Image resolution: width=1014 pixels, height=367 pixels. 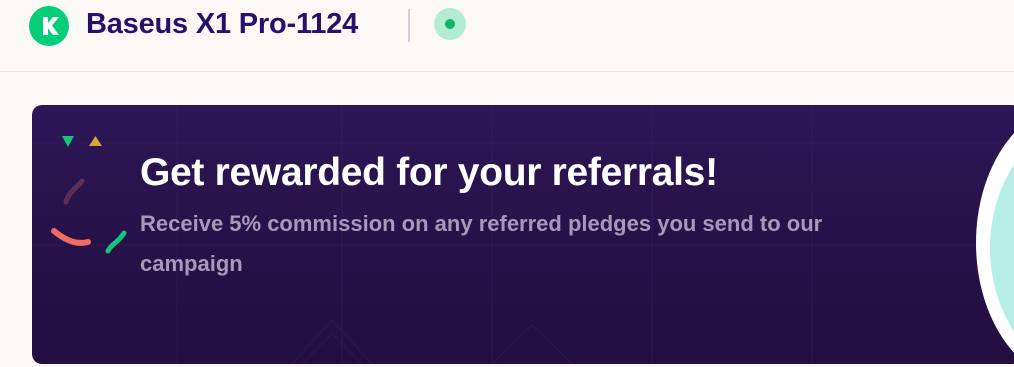 What do you see at coordinates (409, 25) in the screenshot?
I see `header-divider` at bounding box center [409, 25].